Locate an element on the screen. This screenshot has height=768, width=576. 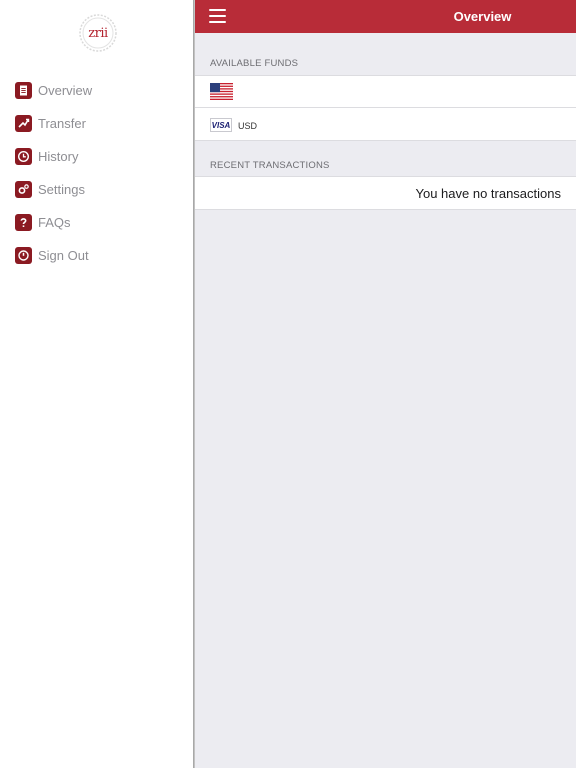
currency-label: USD is located at coordinates (248, 126).